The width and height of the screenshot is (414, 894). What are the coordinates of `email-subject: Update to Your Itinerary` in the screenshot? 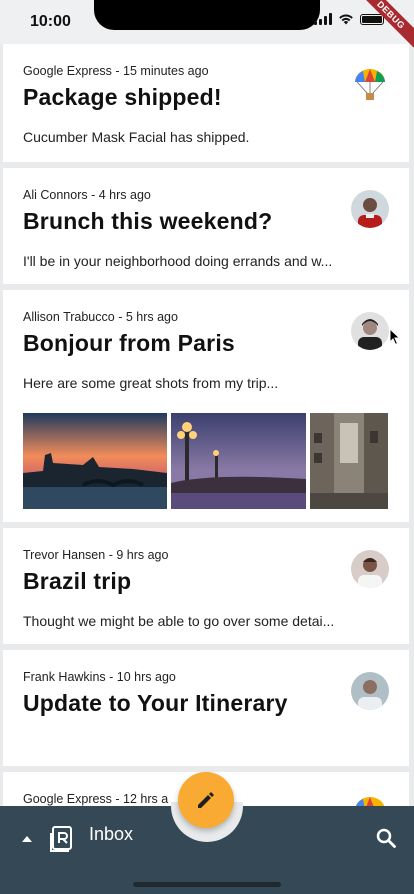 It's located at (155, 703).